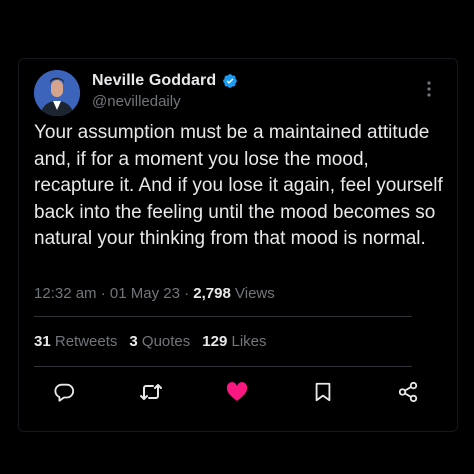 The width and height of the screenshot is (474, 474). Describe the element at coordinates (145, 293) in the screenshot. I see `tweet-date: 01 May 23` at that location.